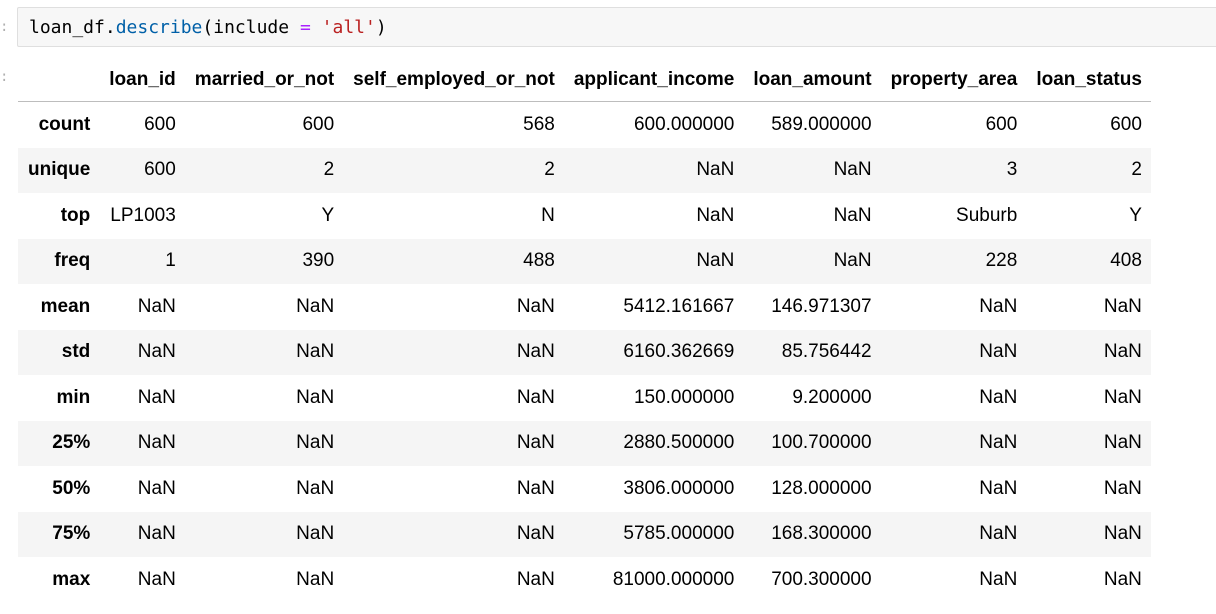 The height and width of the screenshot is (614, 1216). Describe the element at coordinates (159, 27) in the screenshot. I see `code-token-method: describe` at that location.